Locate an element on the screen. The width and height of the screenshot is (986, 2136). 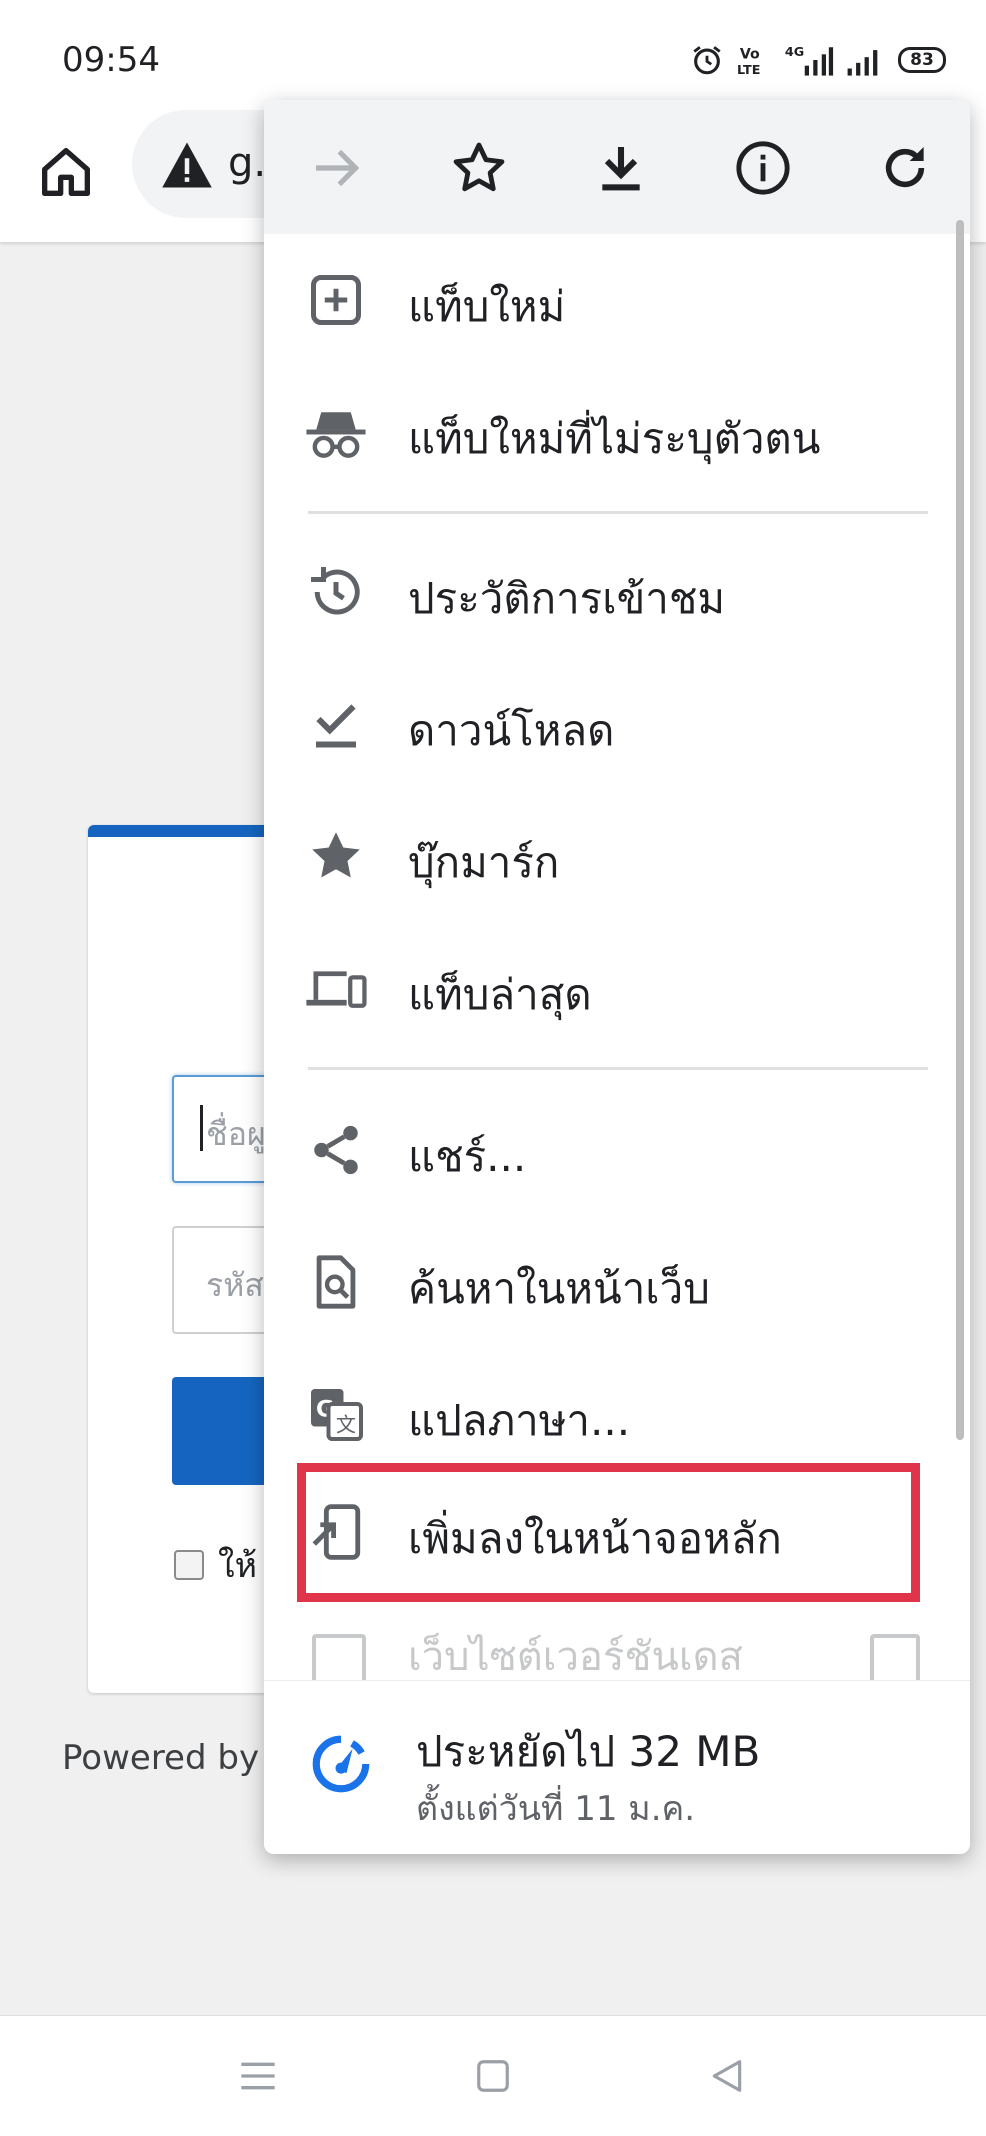
download-icon is located at coordinates (621, 169).